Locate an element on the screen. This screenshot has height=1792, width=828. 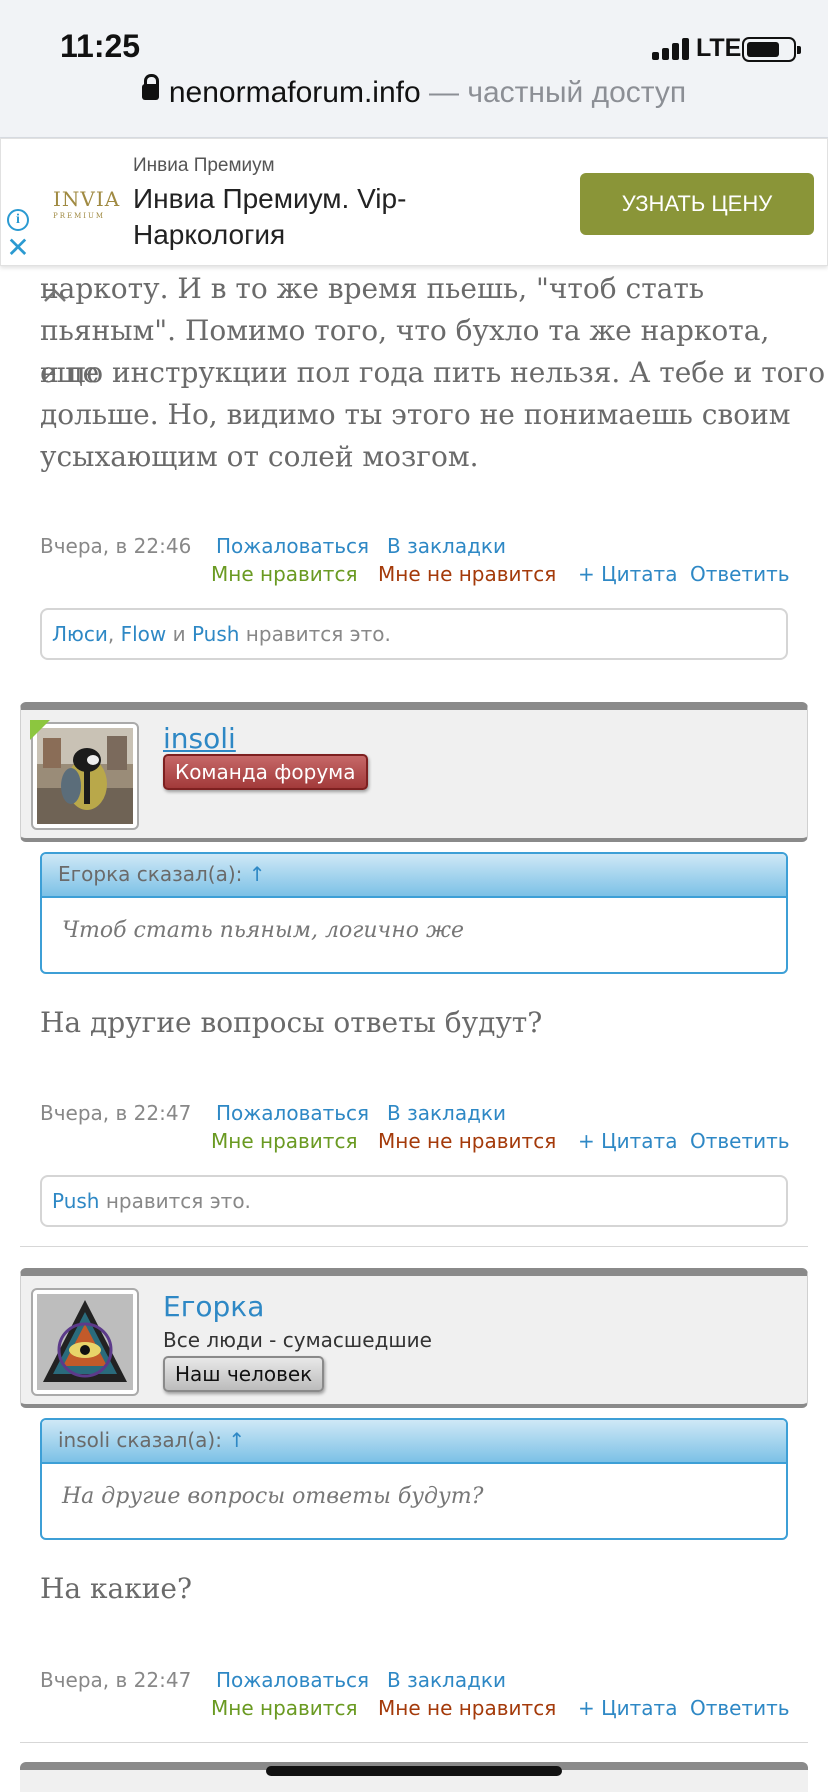
lock-icon is located at coordinates (150, 87).